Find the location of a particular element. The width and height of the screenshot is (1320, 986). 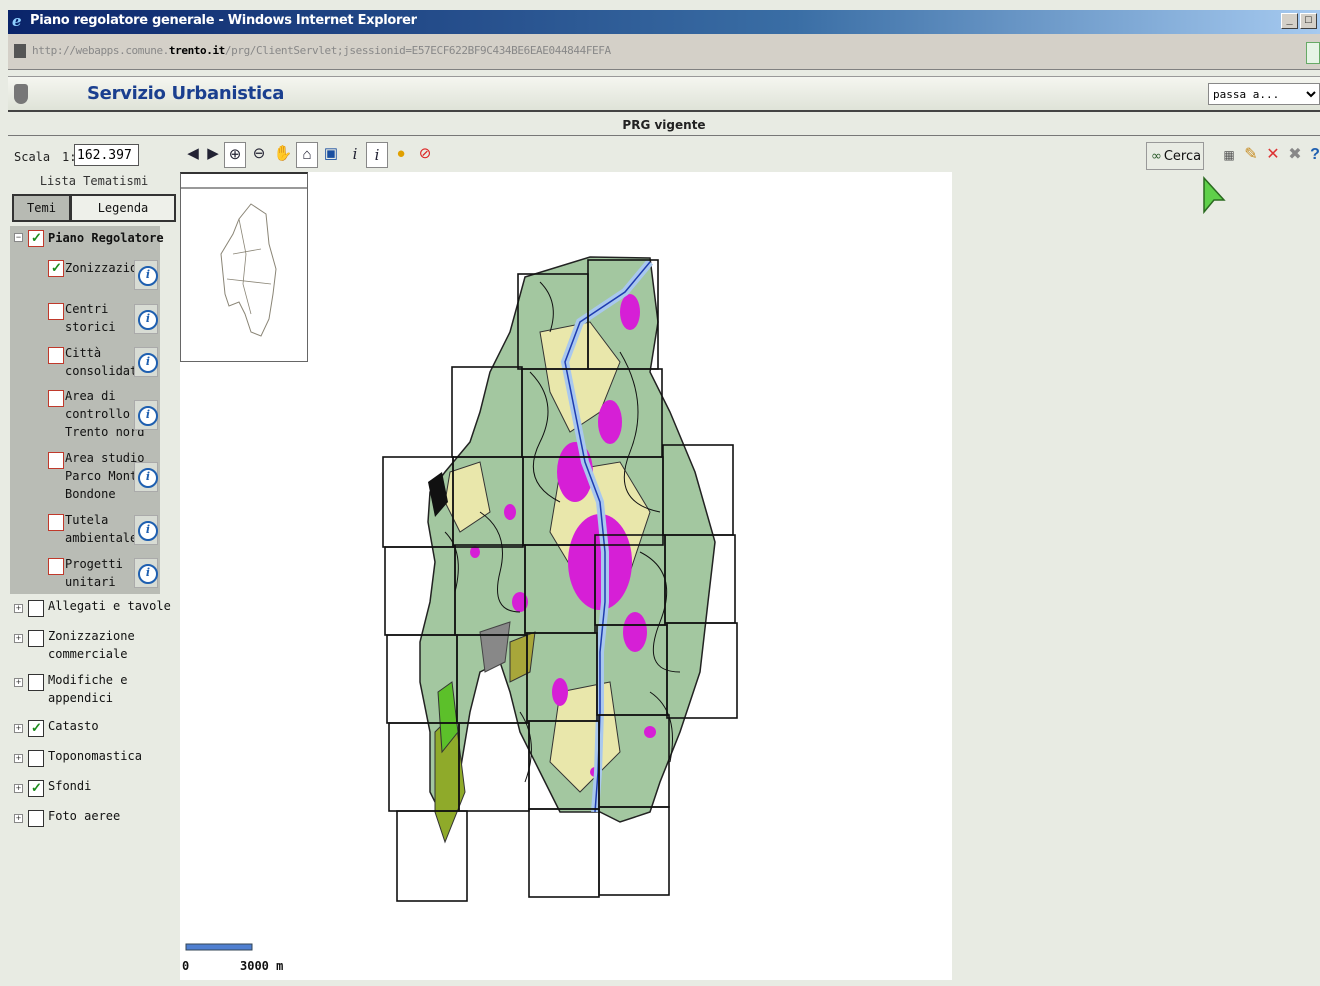

zoom-in-icon: ⊕ is located at coordinates (235, 155).